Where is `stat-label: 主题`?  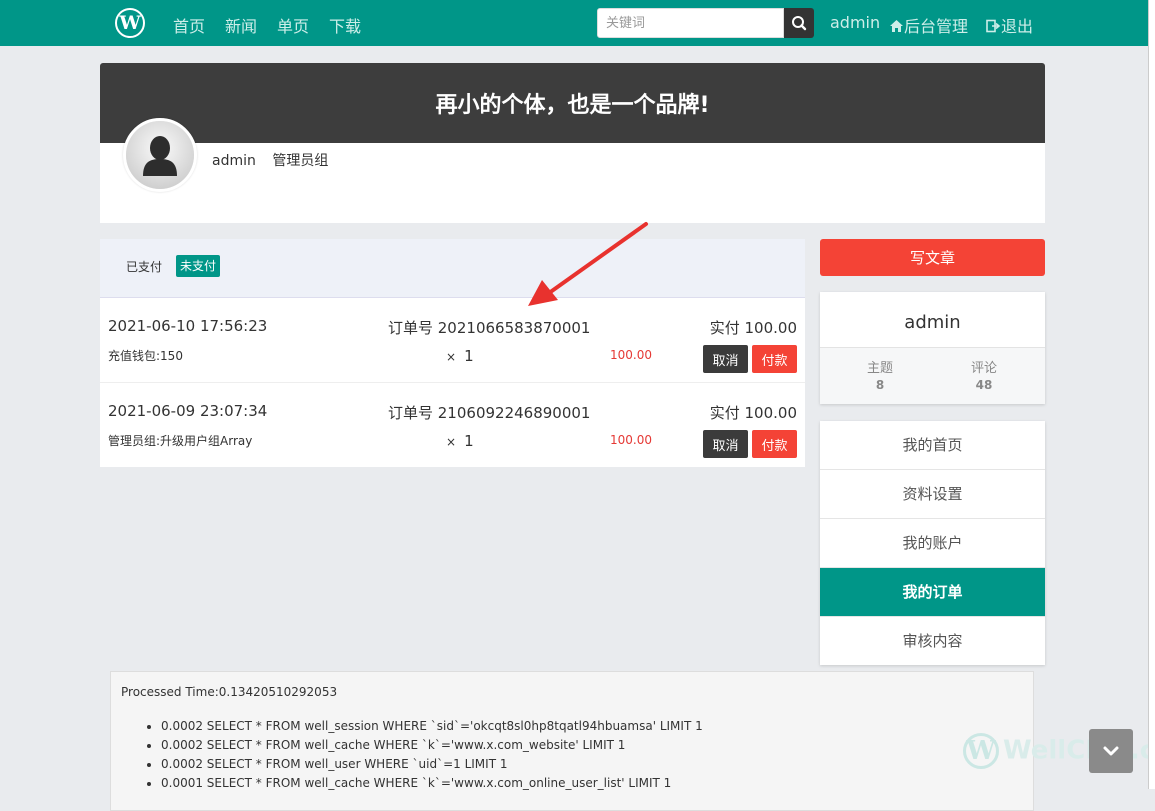
stat-label: 主题 is located at coordinates (879, 368).